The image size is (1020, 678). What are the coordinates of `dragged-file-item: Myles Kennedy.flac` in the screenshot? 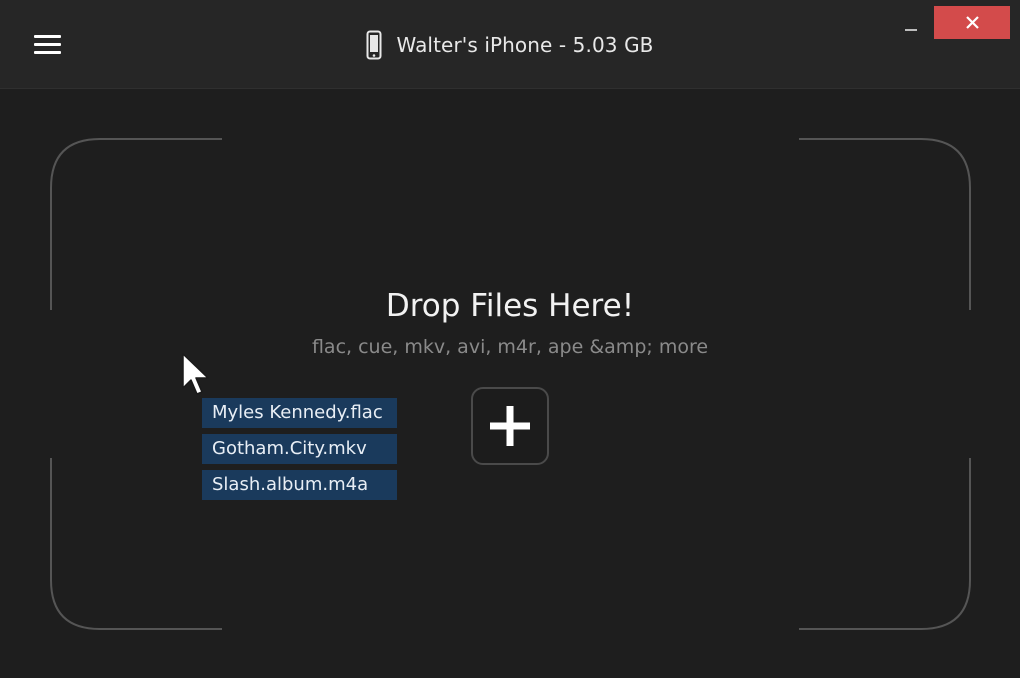 It's located at (299, 413).